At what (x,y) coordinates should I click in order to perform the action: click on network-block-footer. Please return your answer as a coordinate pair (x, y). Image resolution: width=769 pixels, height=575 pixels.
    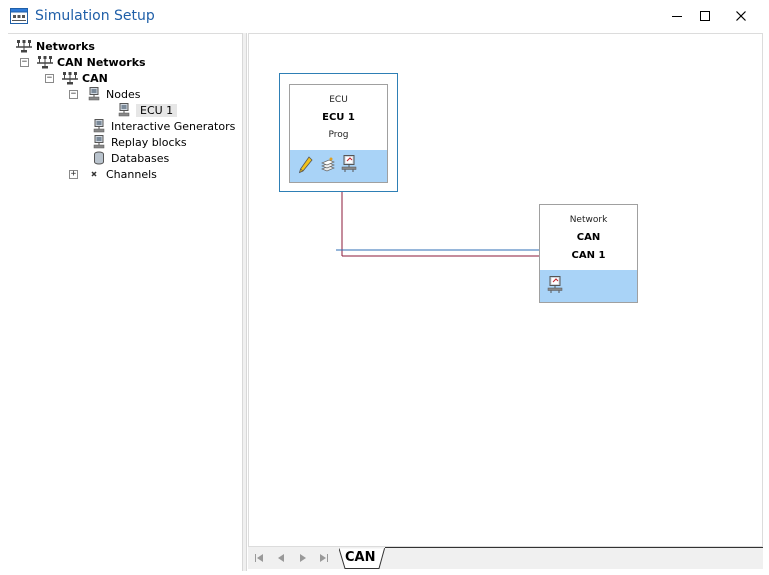
    Looking at the image, I should click on (588, 286).